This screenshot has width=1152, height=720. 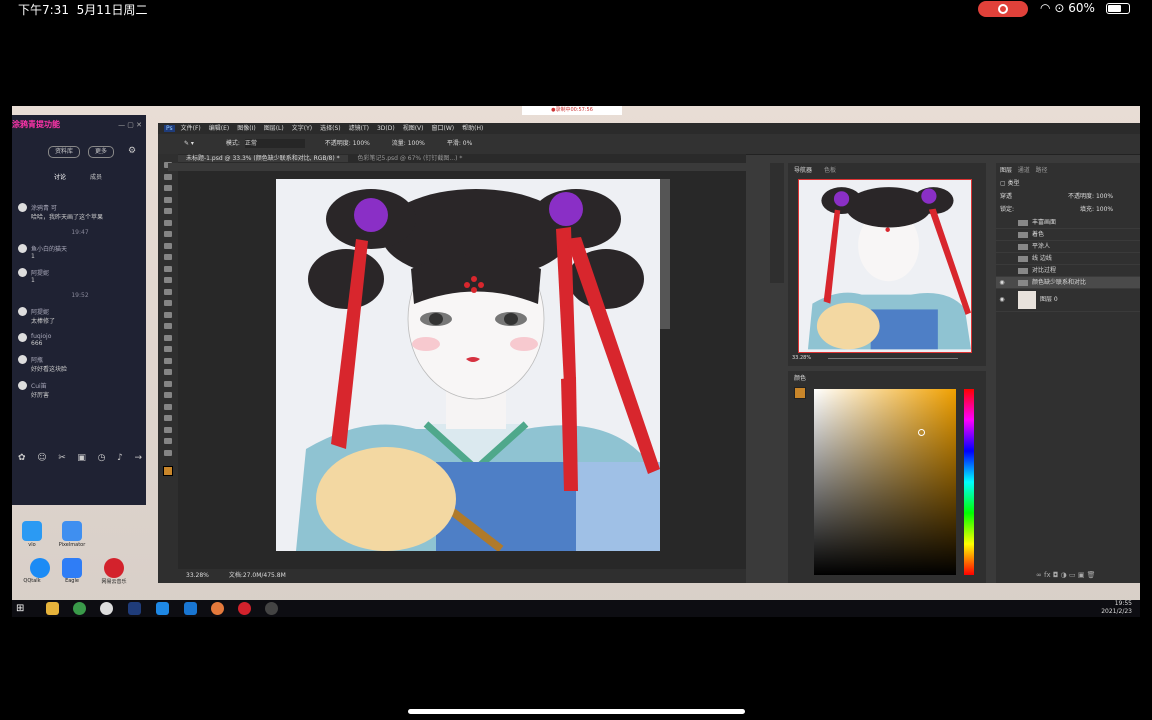 What do you see at coordinates (41, 458) in the screenshot?
I see `emoji-icon: ☺` at bounding box center [41, 458].